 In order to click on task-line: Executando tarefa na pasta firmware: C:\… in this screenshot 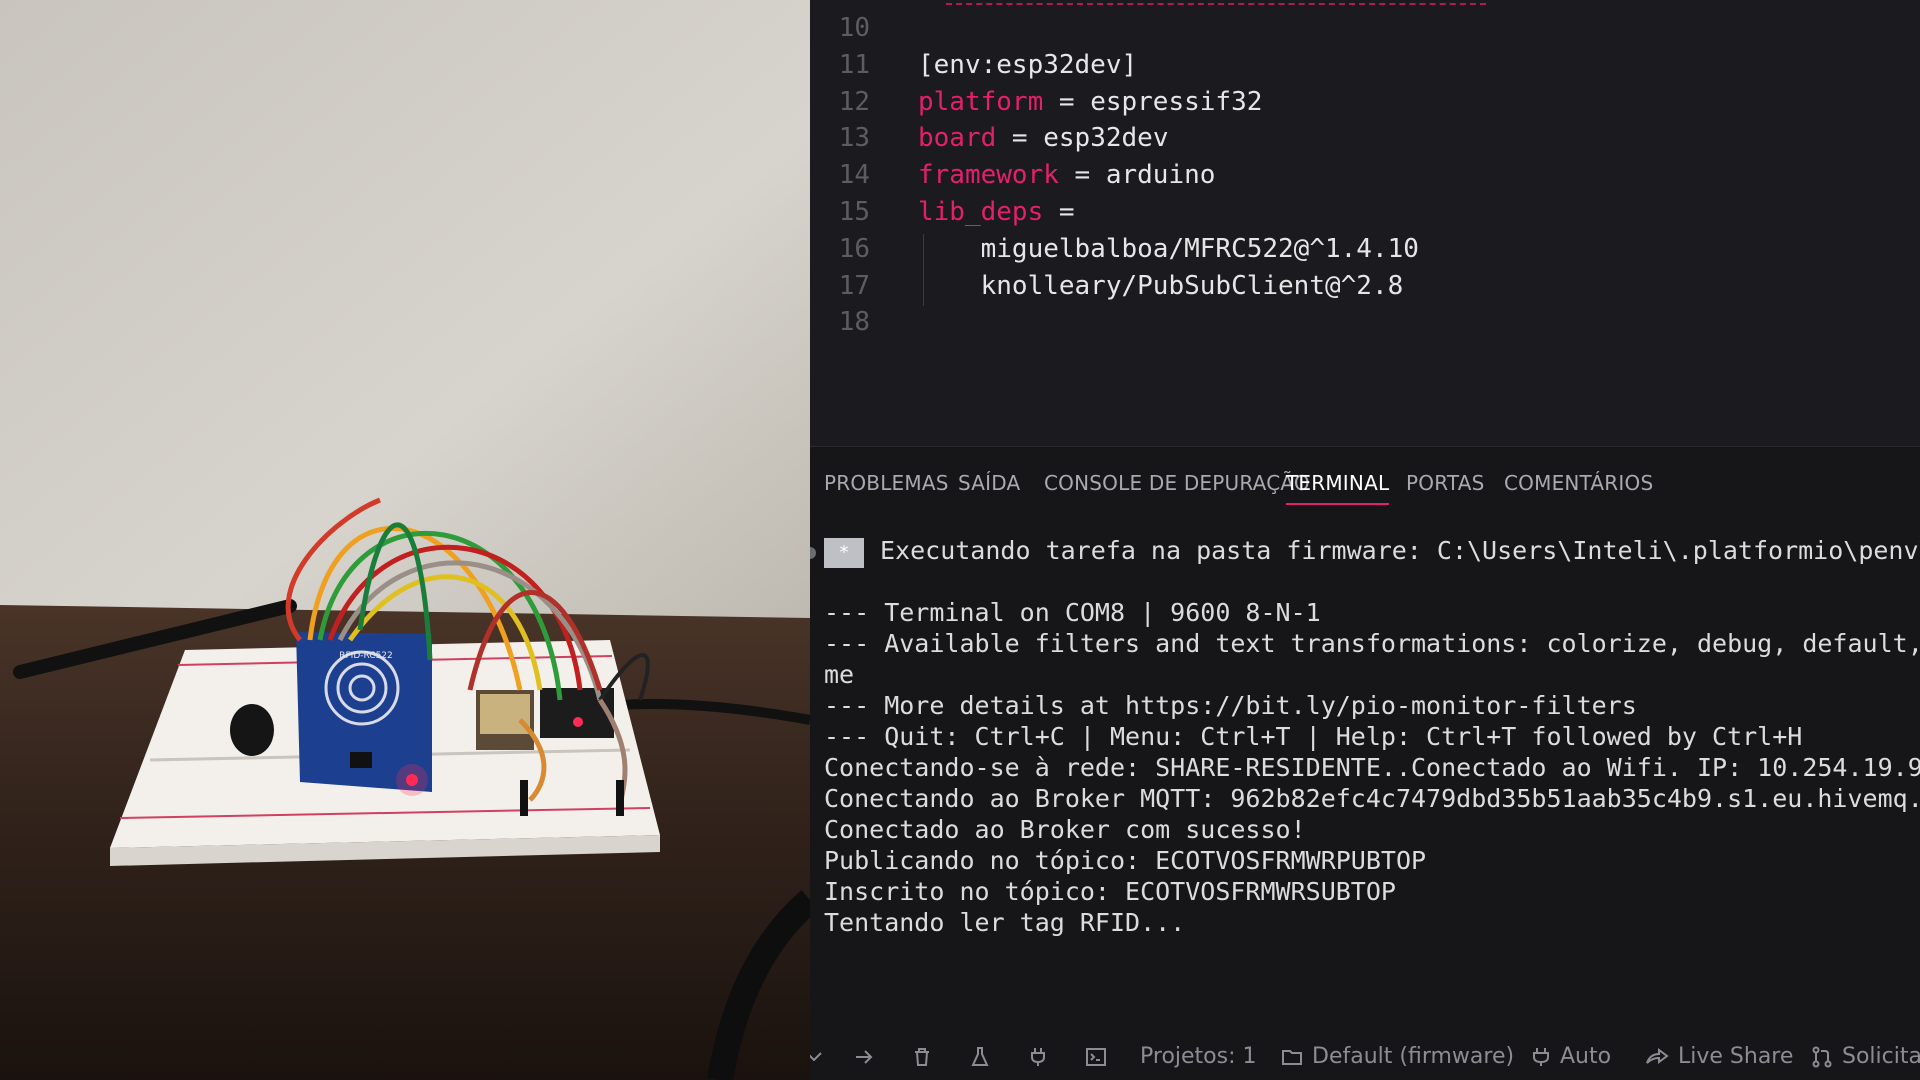, I will do `click(1400, 550)`.